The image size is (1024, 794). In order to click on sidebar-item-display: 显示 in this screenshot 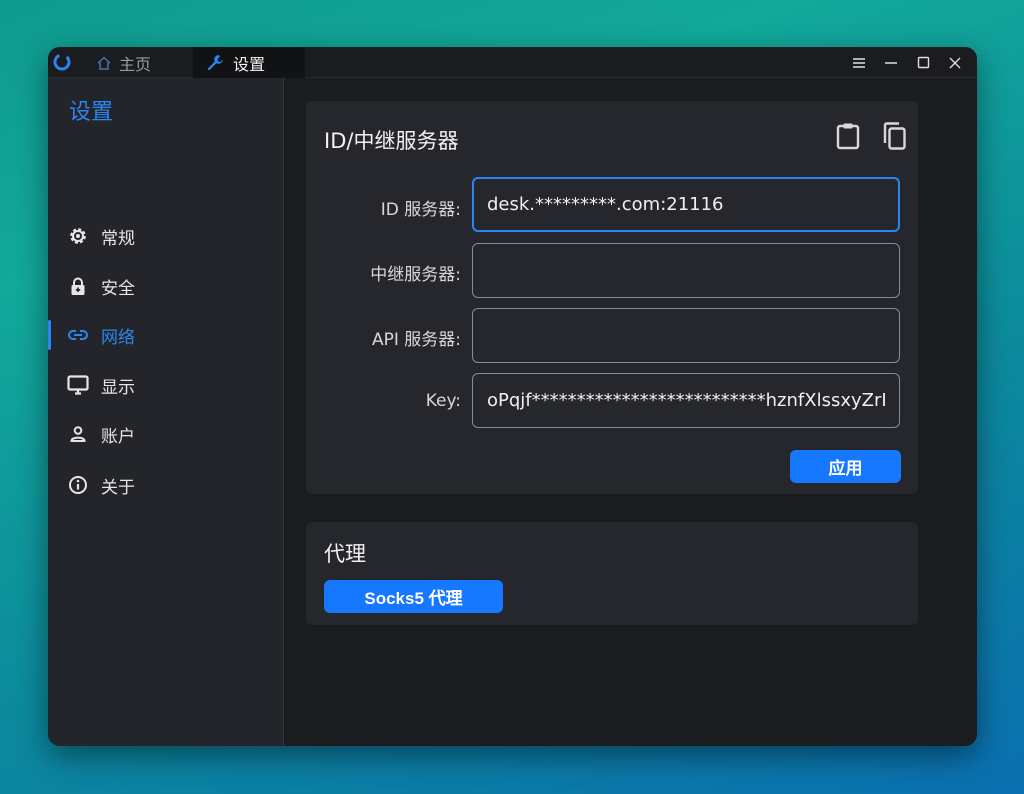, I will do `click(166, 385)`.